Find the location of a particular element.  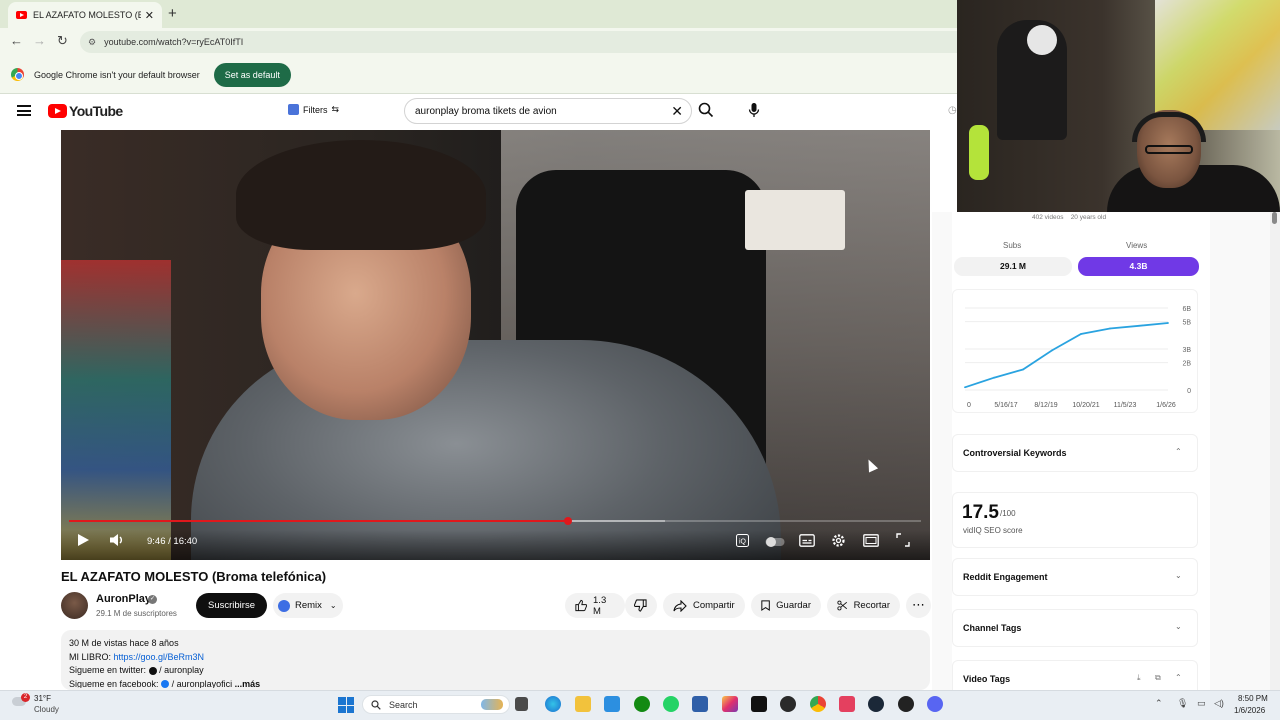

chrome-icon is located at coordinates (818, 704).